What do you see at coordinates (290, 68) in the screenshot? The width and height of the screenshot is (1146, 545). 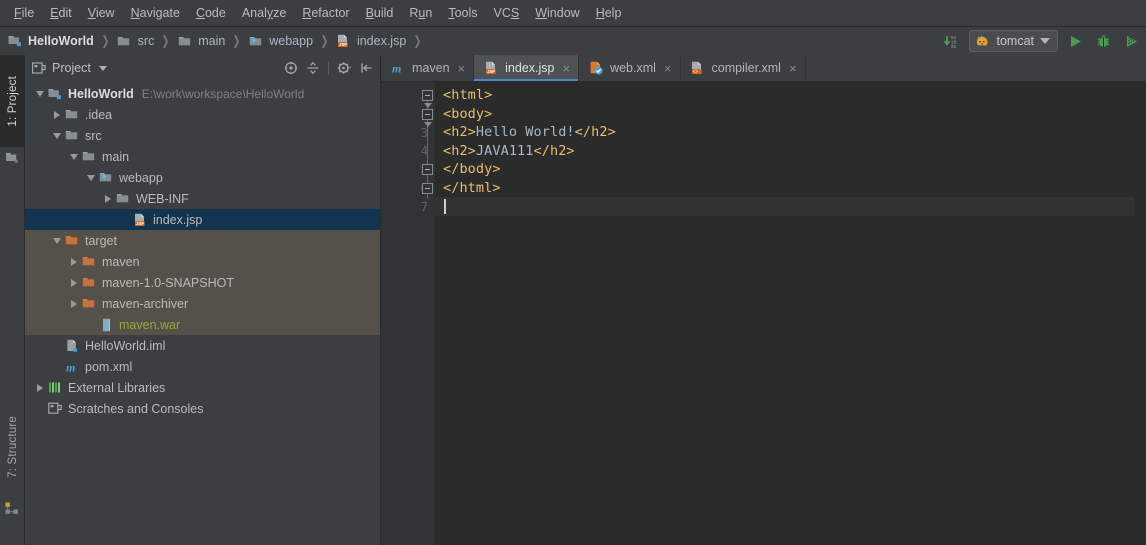 I see `scroll-from-source-icon` at bounding box center [290, 68].